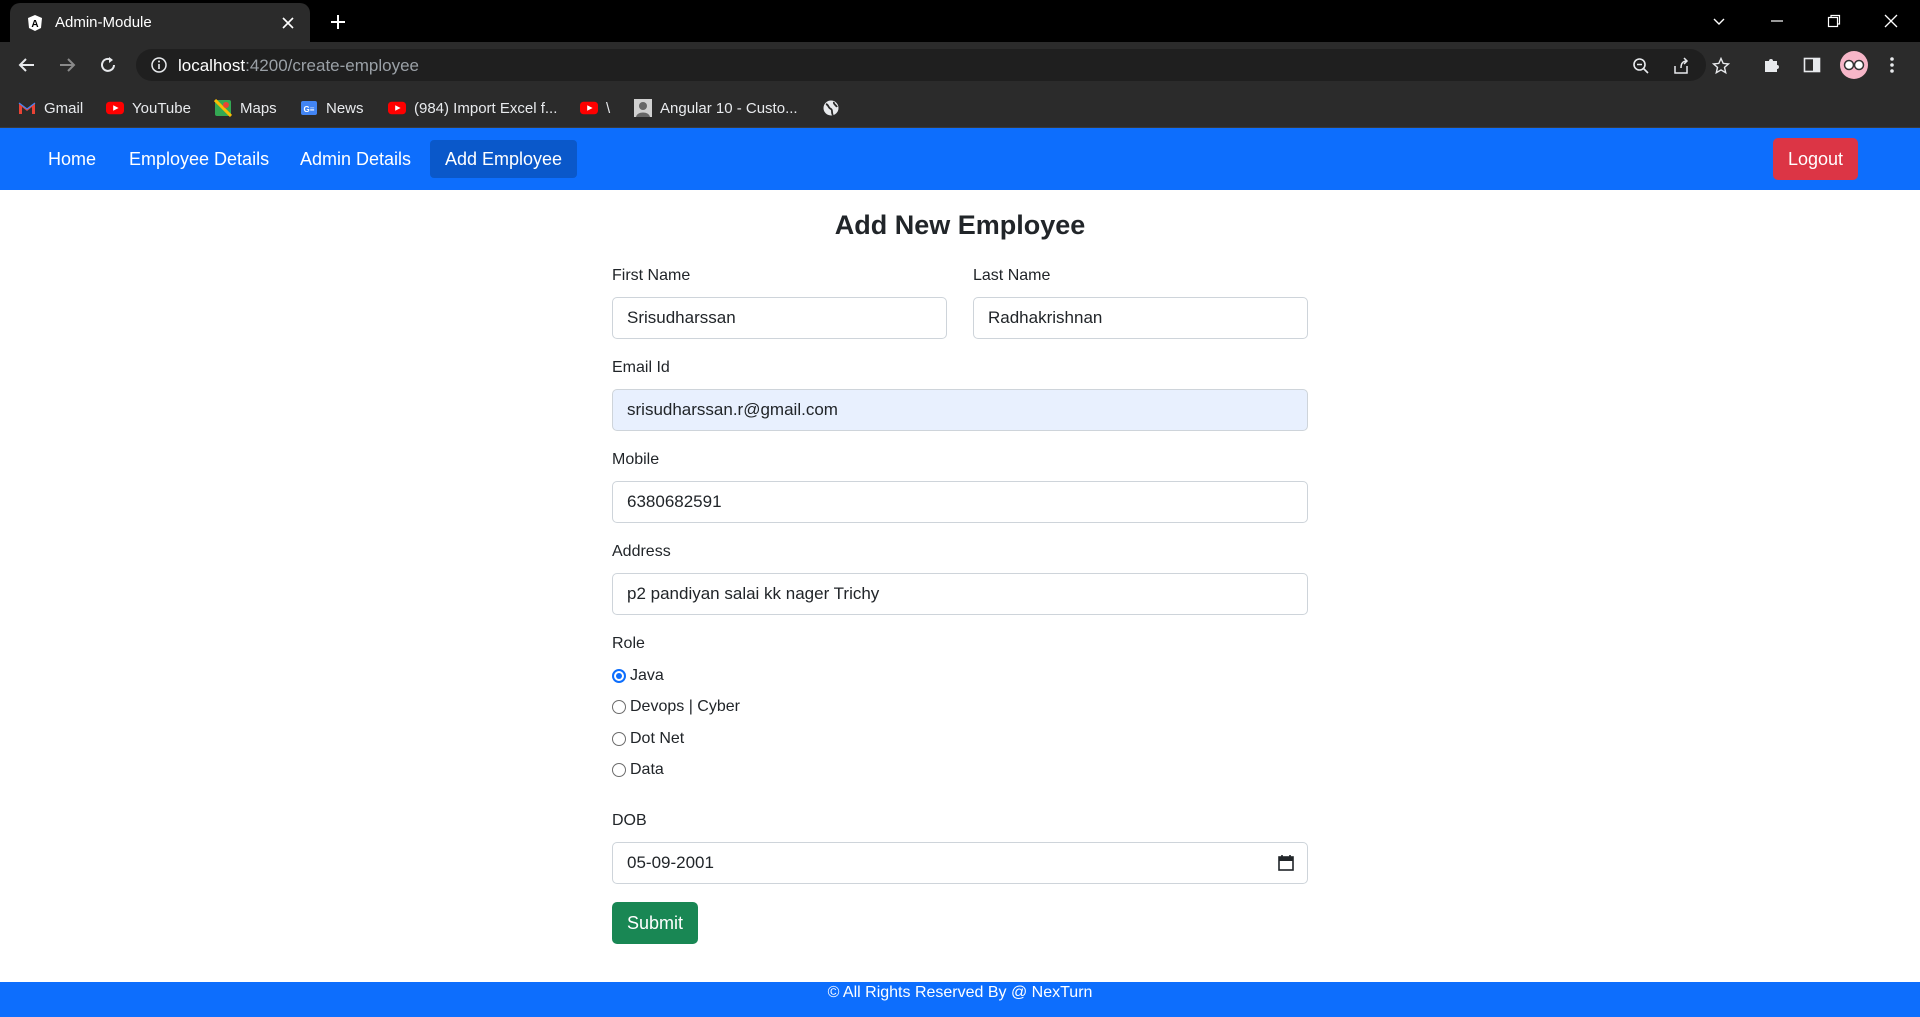 Image resolution: width=1920 pixels, height=1017 pixels. I want to click on bookmark-label: Maps, so click(258, 108).